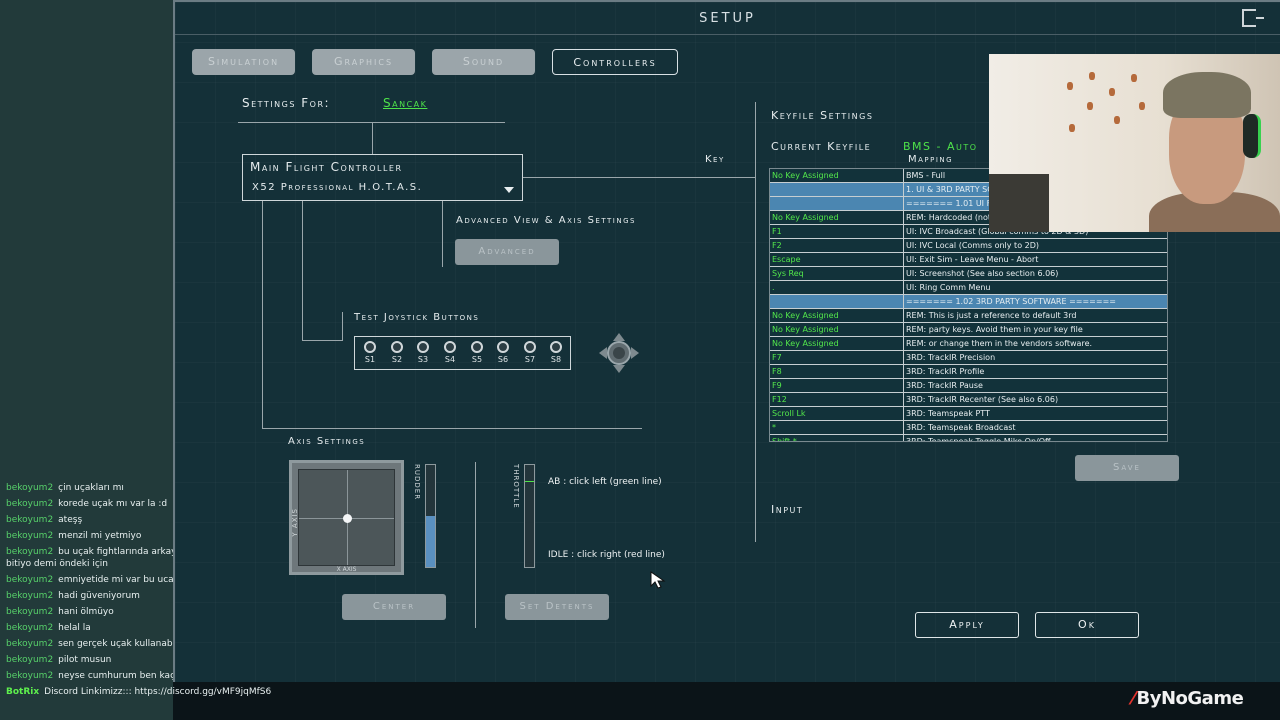  What do you see at coordinates (659, 582) in the screenshot?
I see `mouse-cursor-icon` at bounding box center [659, 582].